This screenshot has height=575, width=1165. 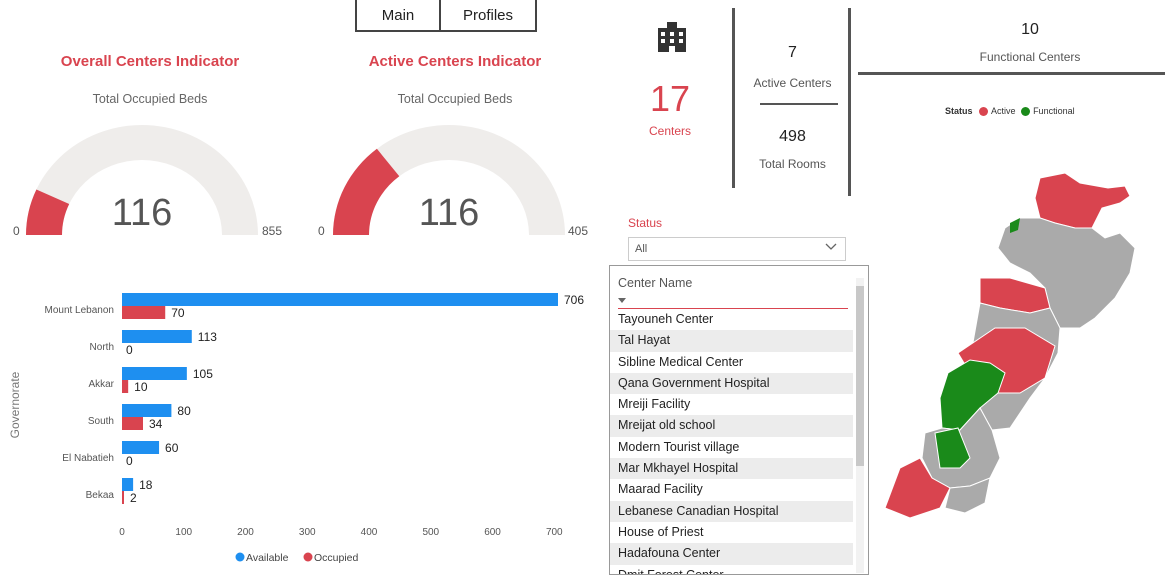 I want to click on active-legend-dot, so click(x=984, y=112).